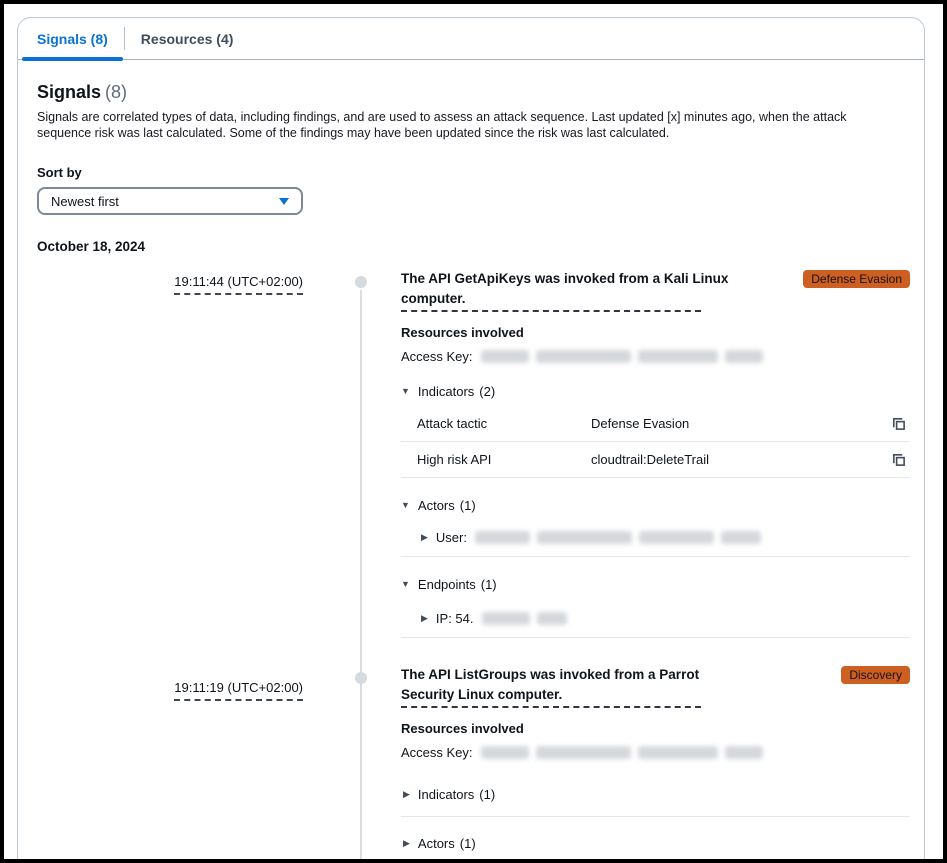 The width and height of the screenshot is (947, 863). What do you see at coordinates (69, 92) in the screenshot?
I see `page-title-text: Signals` at bounding box center [69, 92].